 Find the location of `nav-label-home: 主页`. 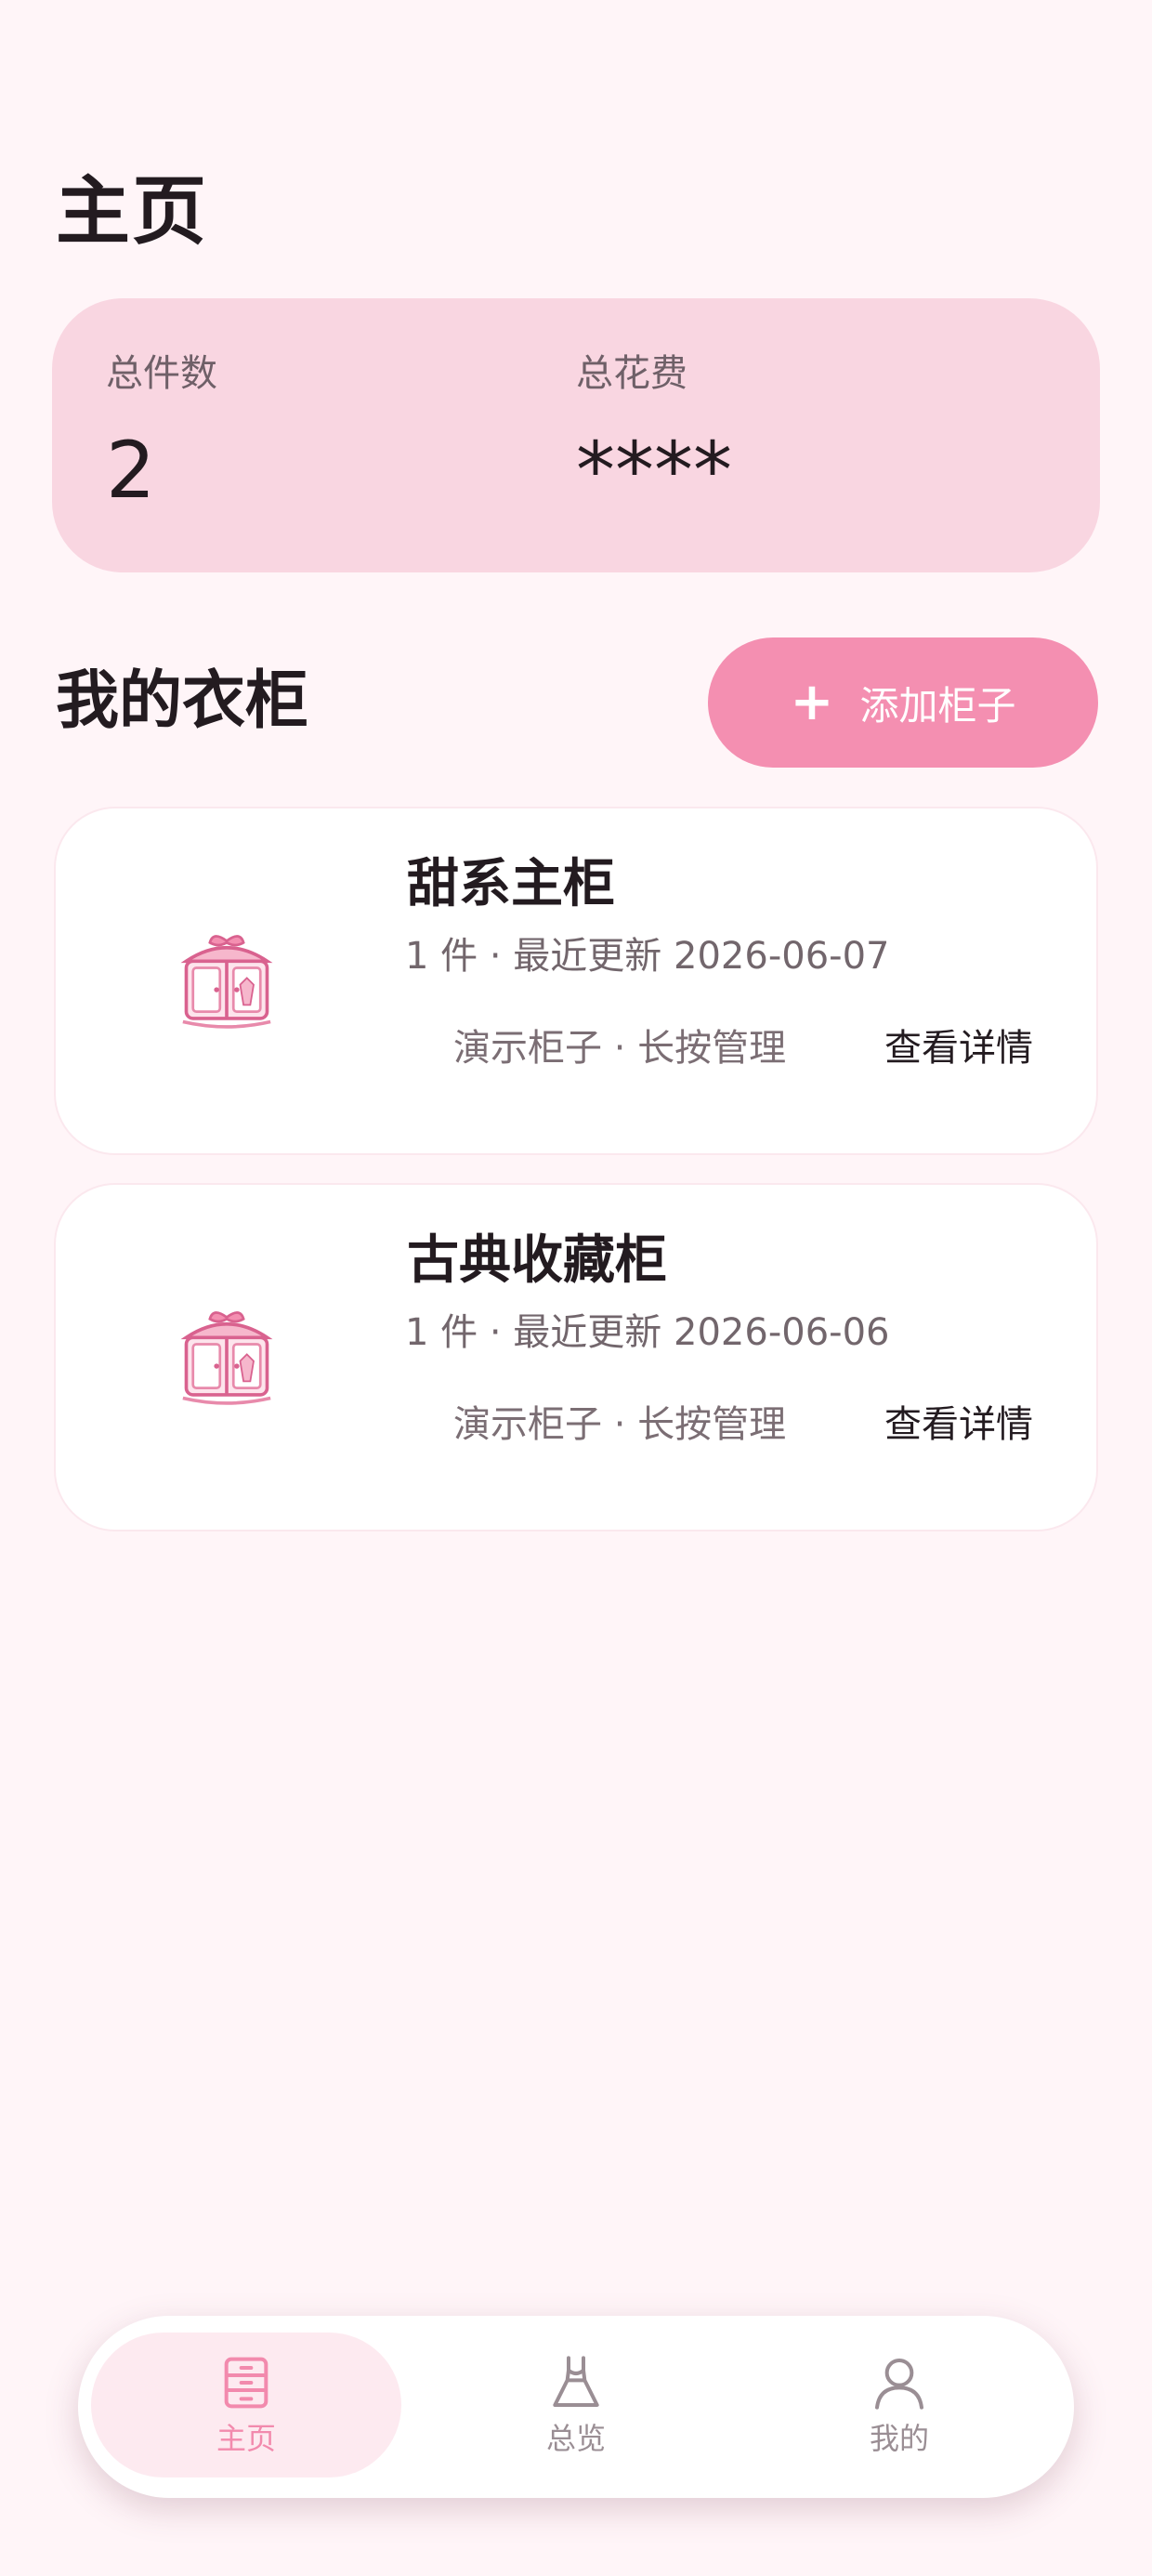

nav-label-home: 主页 is located at coordinates (246, 2438).